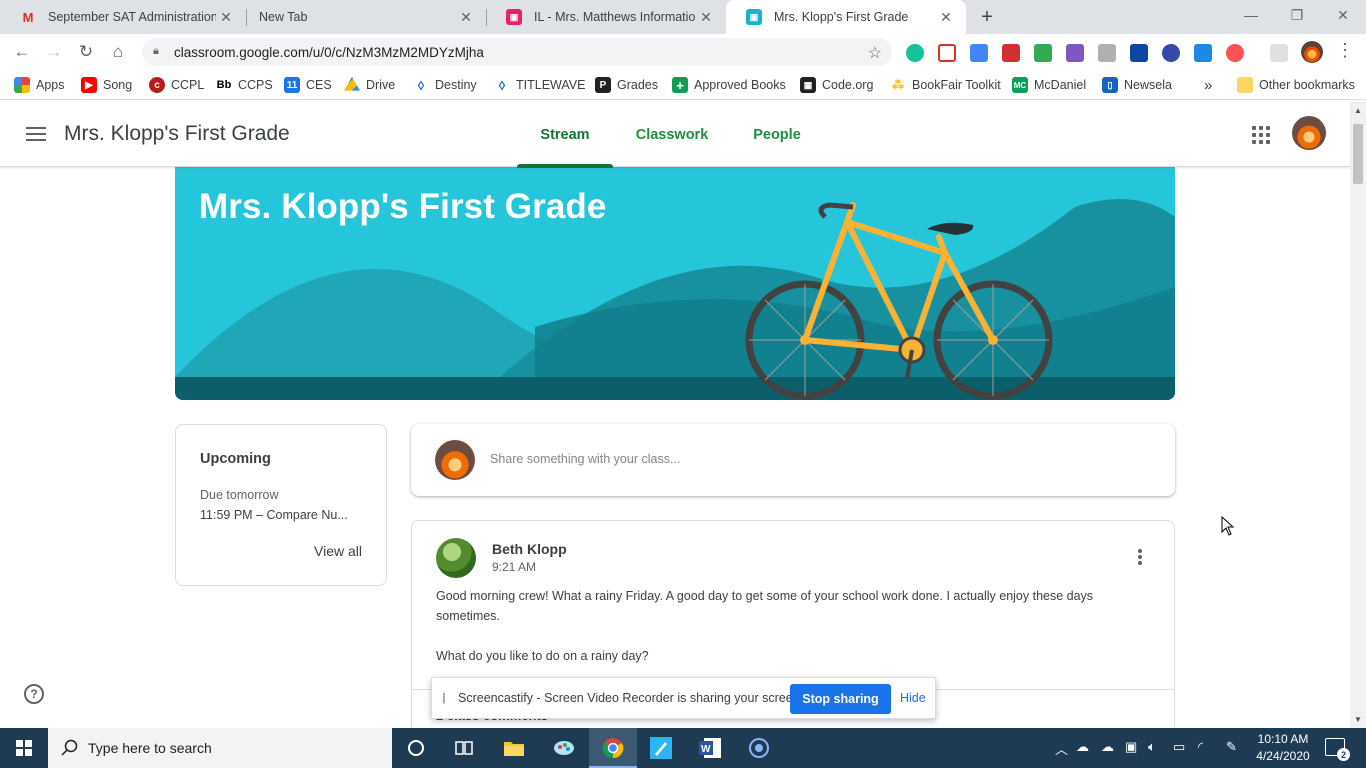 The width and height of the screenshot is (1366, 768). I want to click on cortana-icon, so click(416, 748).